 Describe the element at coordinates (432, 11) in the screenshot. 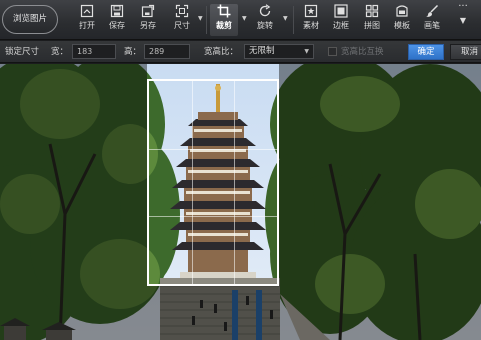

I see `brush-icon` at that location.